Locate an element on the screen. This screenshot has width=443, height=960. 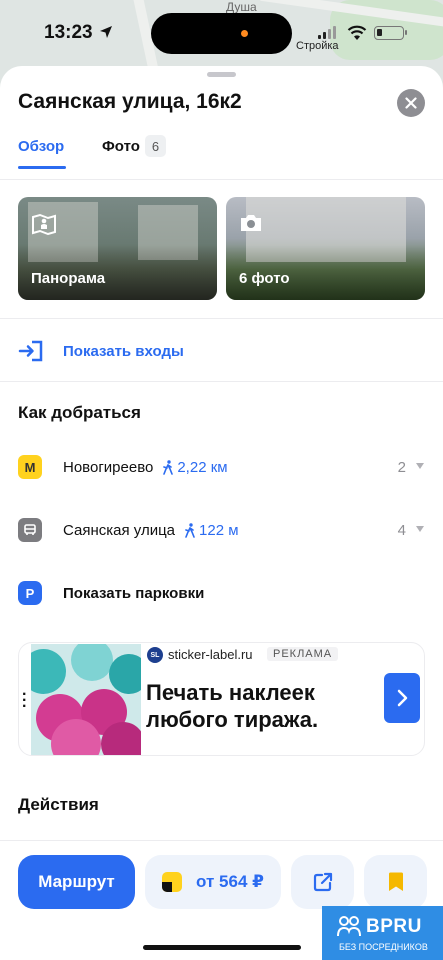
chevron-right-icon is located at coordinates (402, 698).